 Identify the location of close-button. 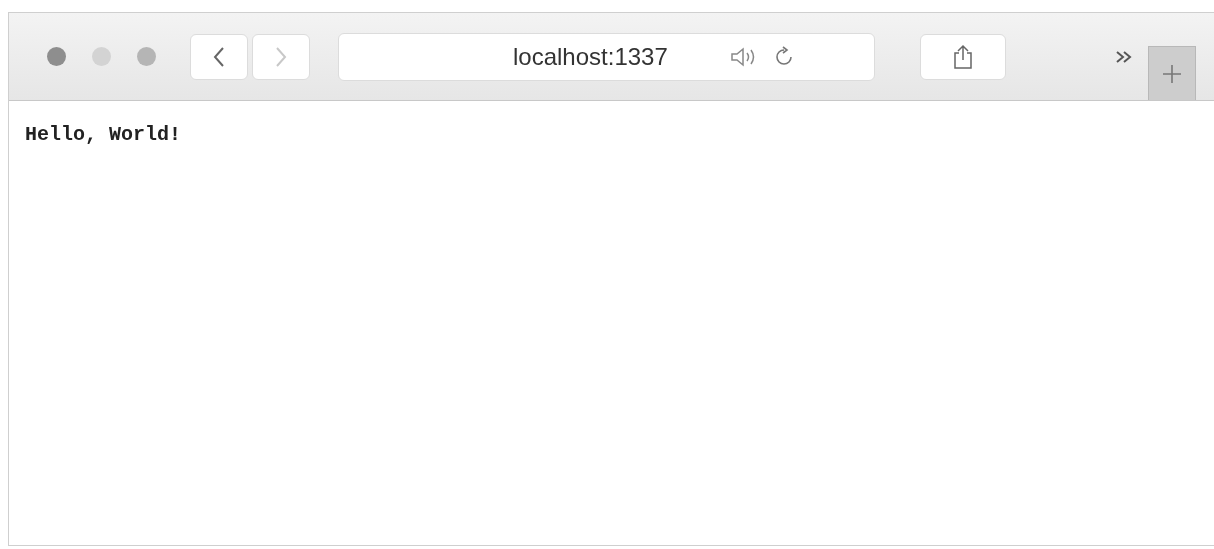
(56, 56).